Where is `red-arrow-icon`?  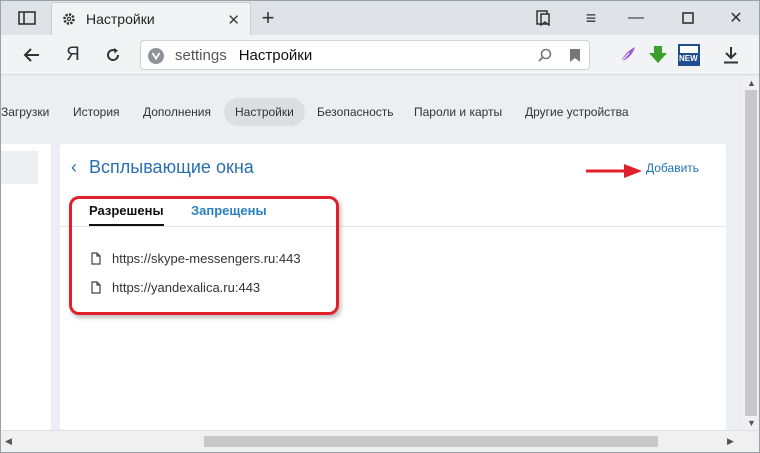
red-arrow-icon is located at coordinates (614, 171).